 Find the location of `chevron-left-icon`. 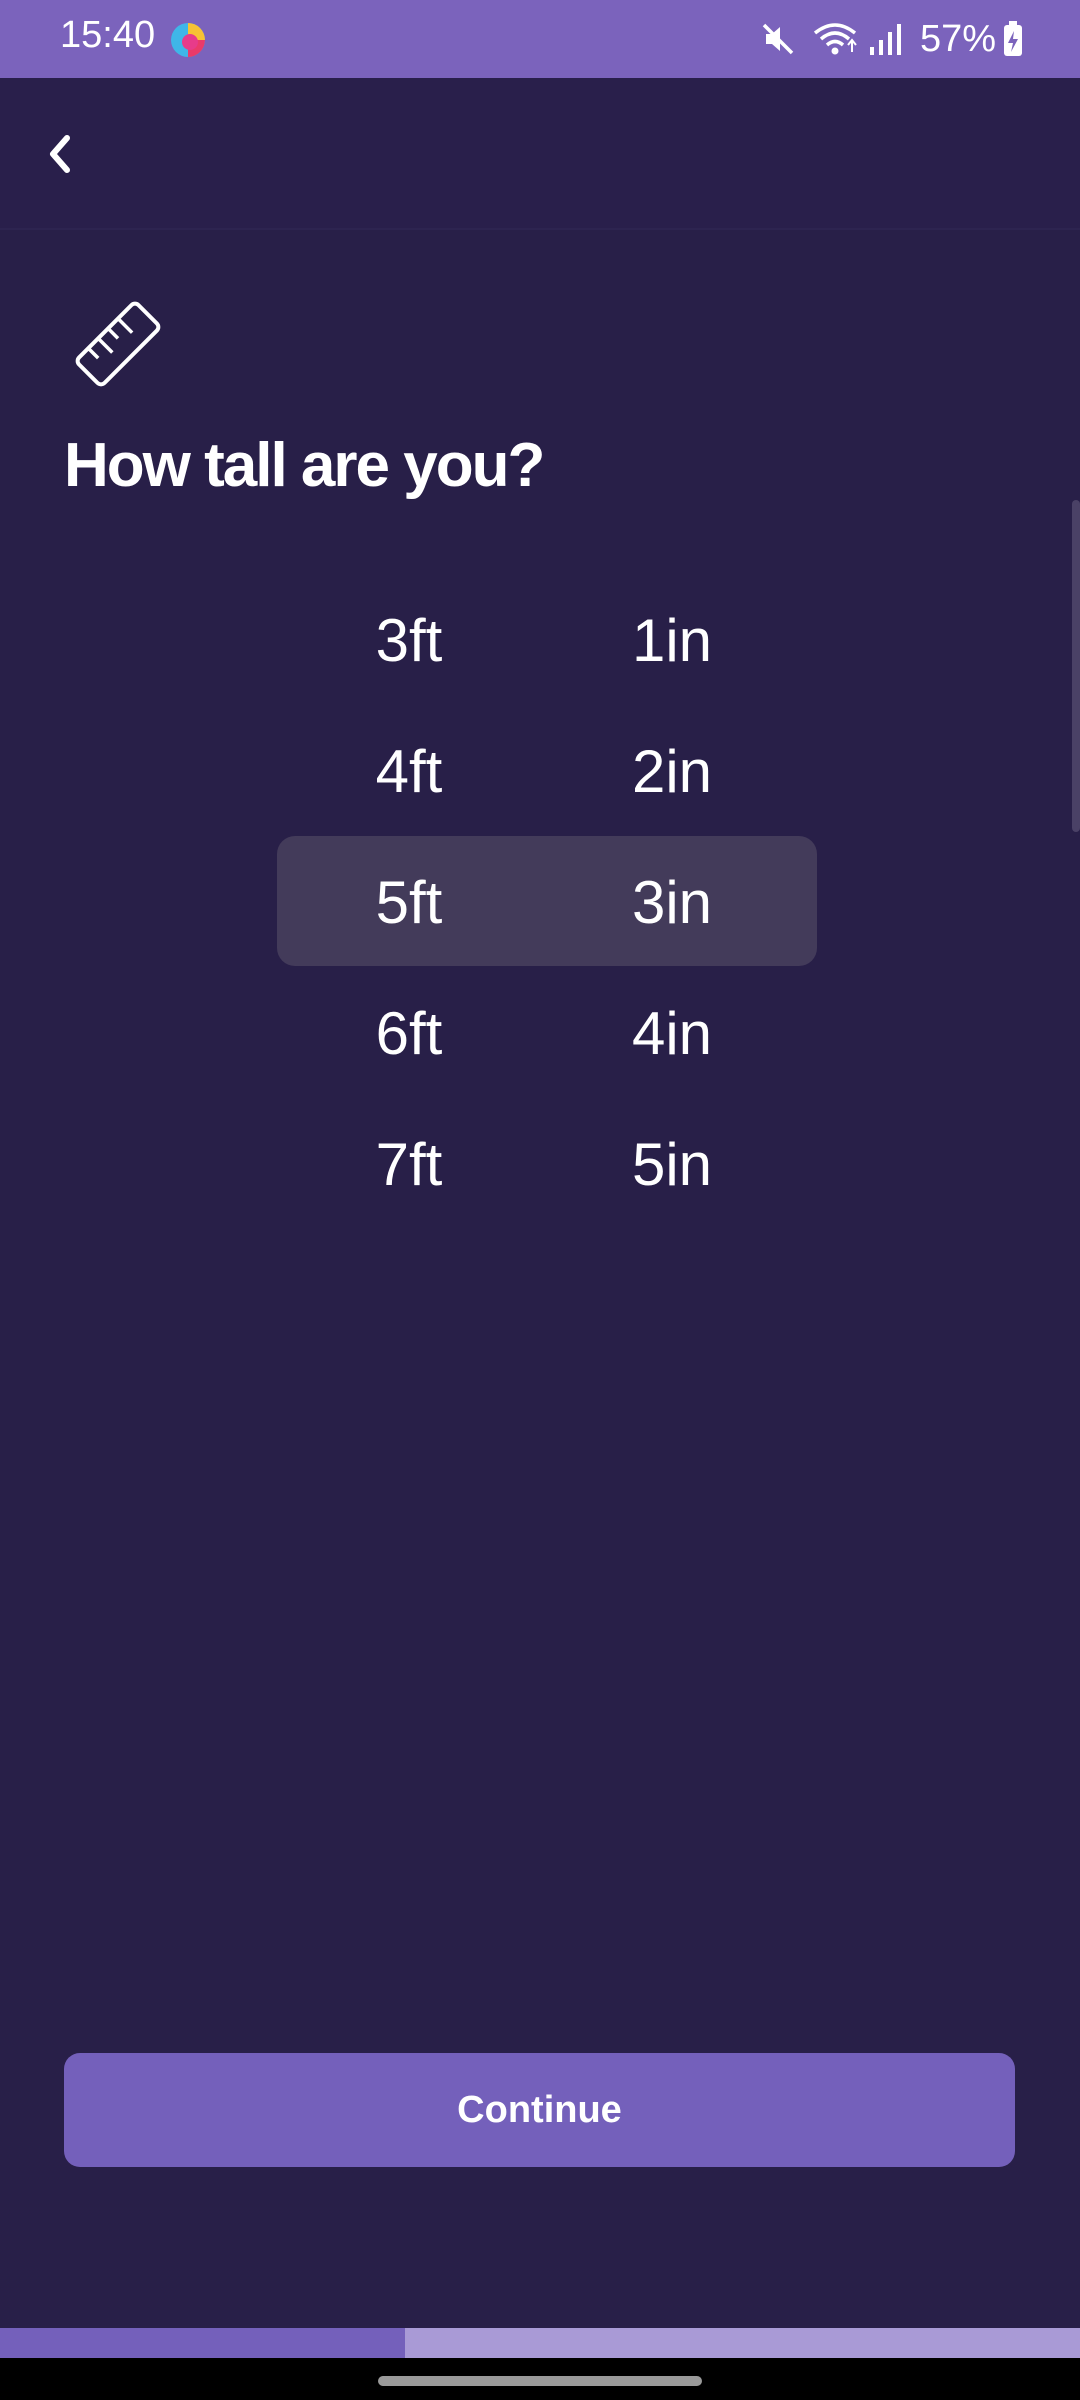

chevron-left-icon is located at coordinates (60, 154).